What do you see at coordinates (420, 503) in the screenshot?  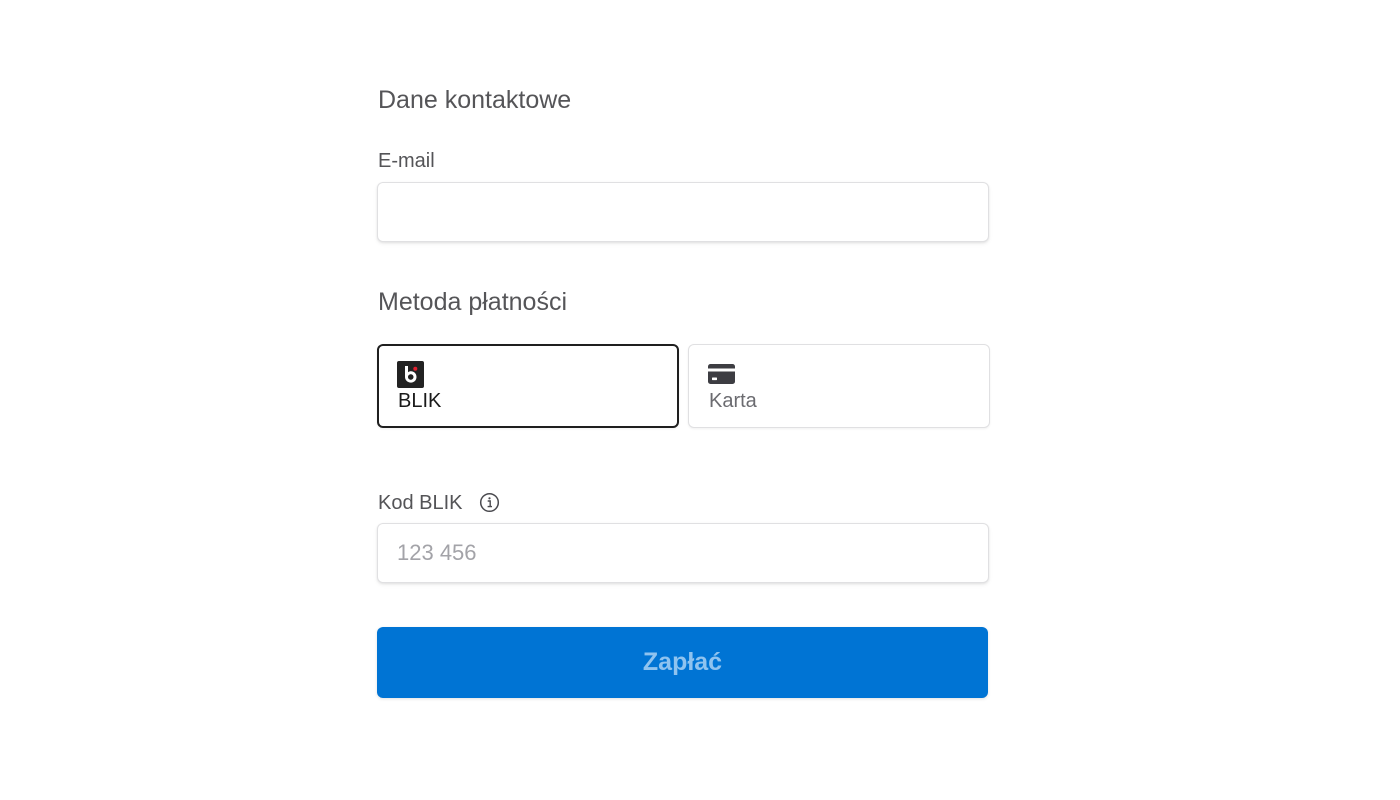 I see `blik-code-label: Kod BLIK` at bounding box center [420, 503].